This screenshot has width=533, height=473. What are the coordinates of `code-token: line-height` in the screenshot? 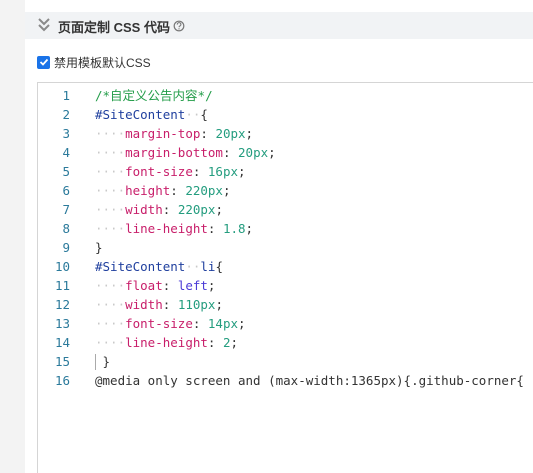 It's located at (166, 342).